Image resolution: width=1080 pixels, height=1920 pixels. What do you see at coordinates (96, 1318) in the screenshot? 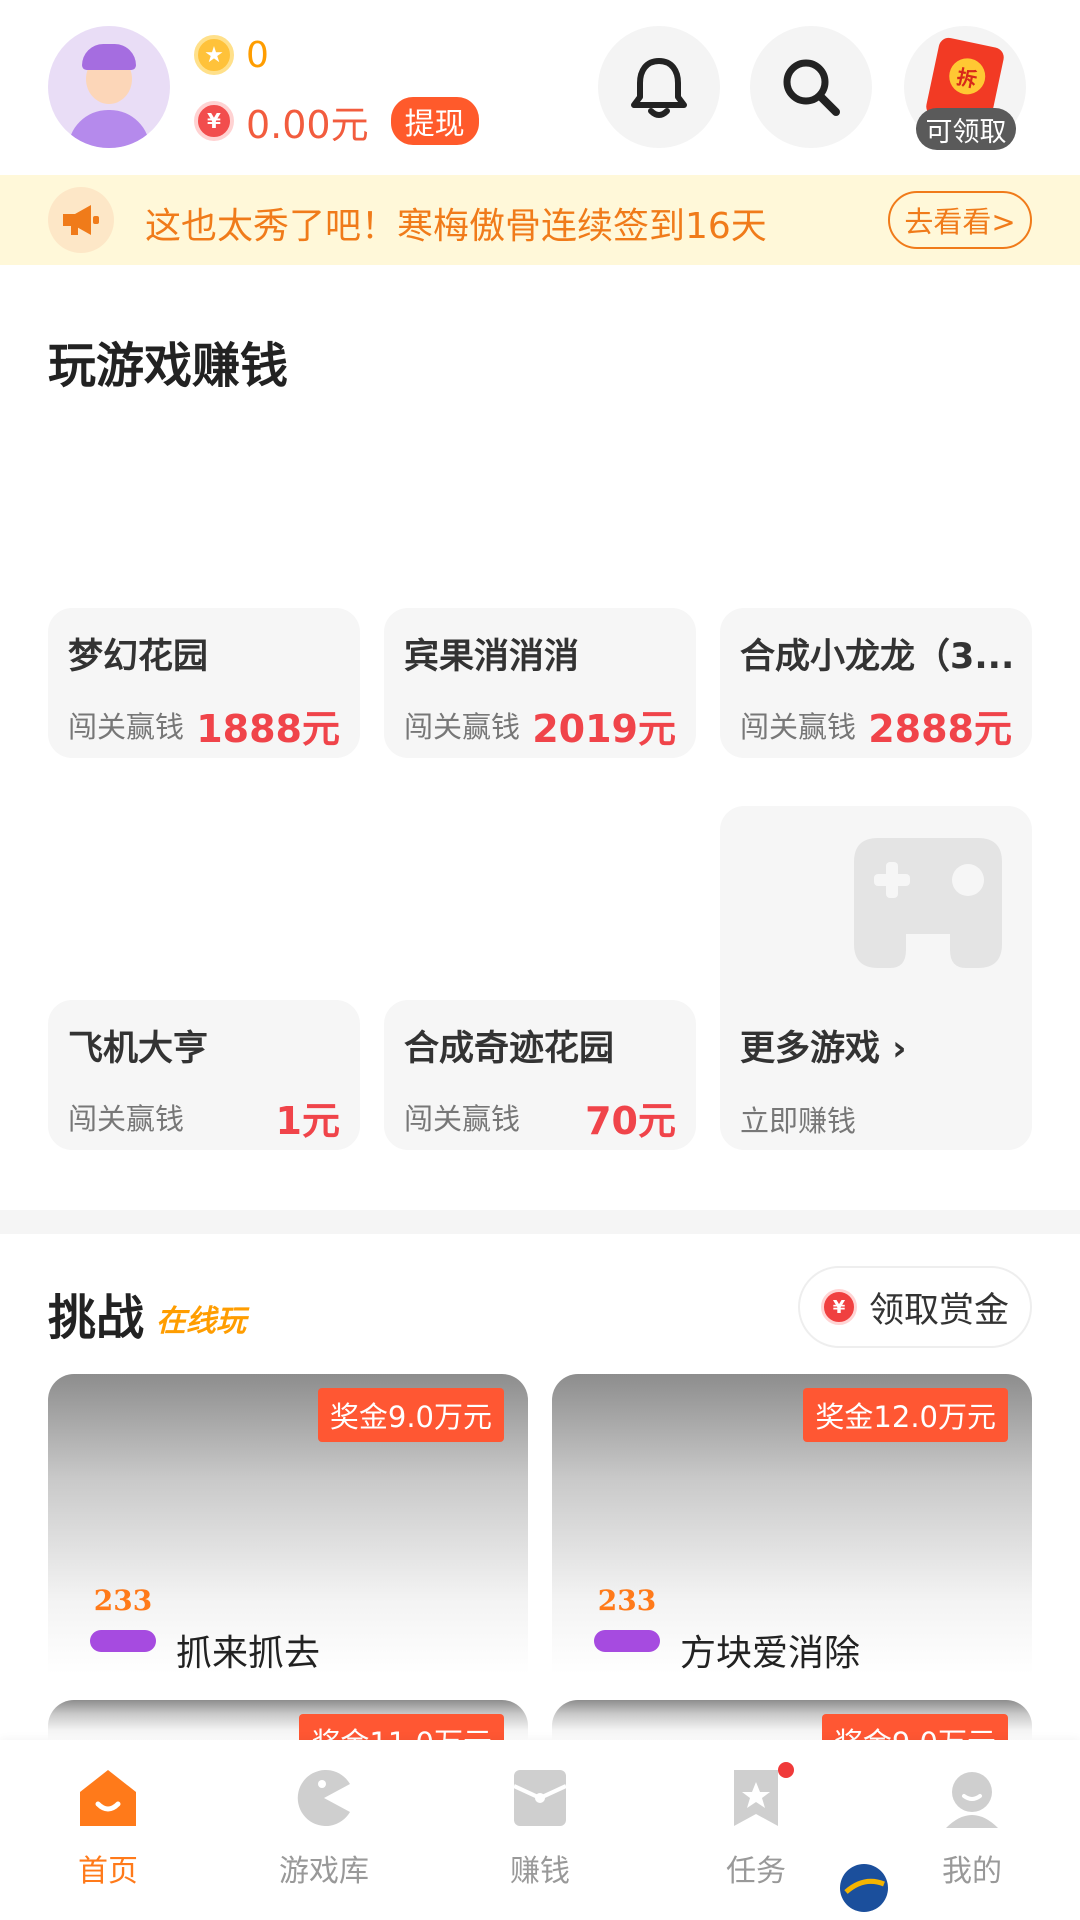
I see `challenge-title: 挑战` at bounding box center [96, 1318].